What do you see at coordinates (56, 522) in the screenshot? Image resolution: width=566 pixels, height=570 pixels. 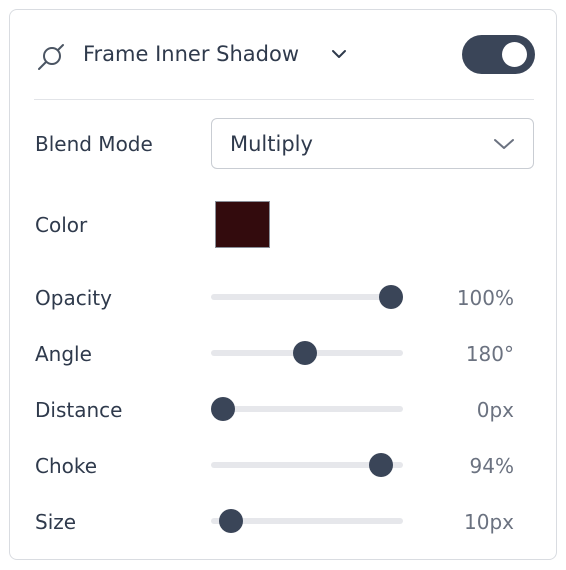 I see `size-label: Size` at bounding box center [56, 522].